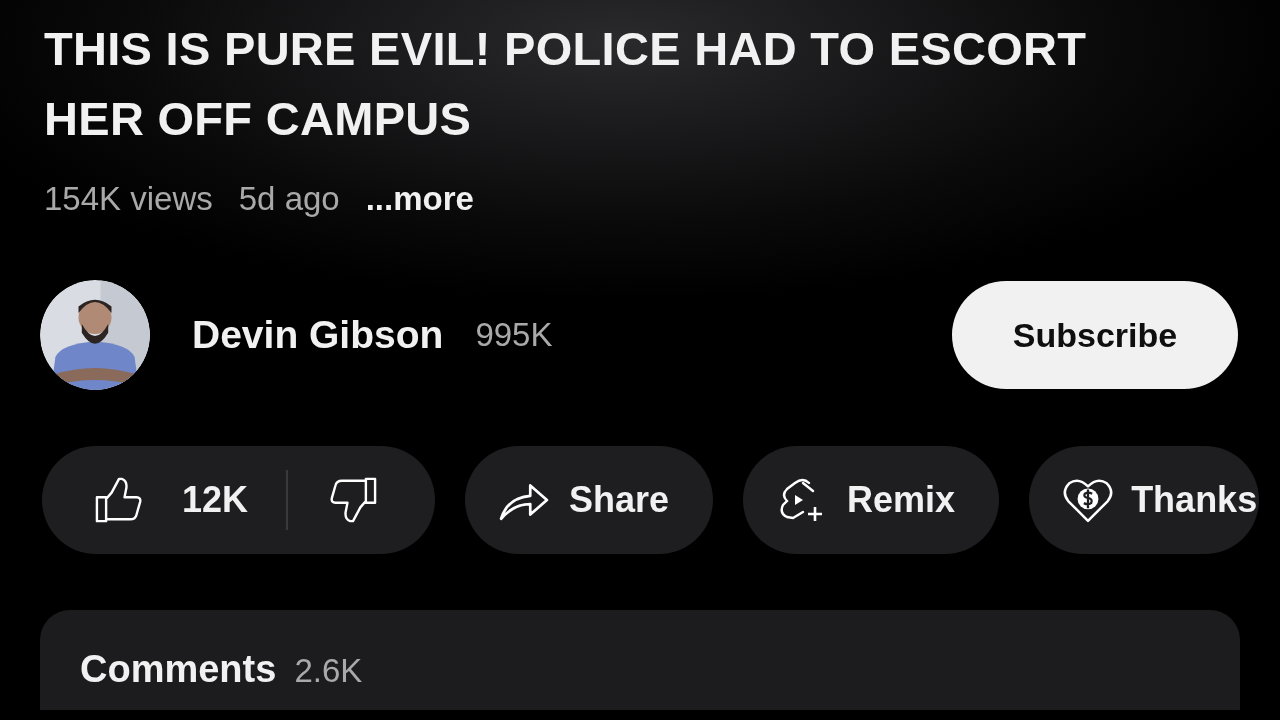 The width and height of the screenshot is (1280, 720). What do you see at coordinates (514, 335) in the screenshot?
I see `subscriber-count: 995K` at bounding box center [514, 335].